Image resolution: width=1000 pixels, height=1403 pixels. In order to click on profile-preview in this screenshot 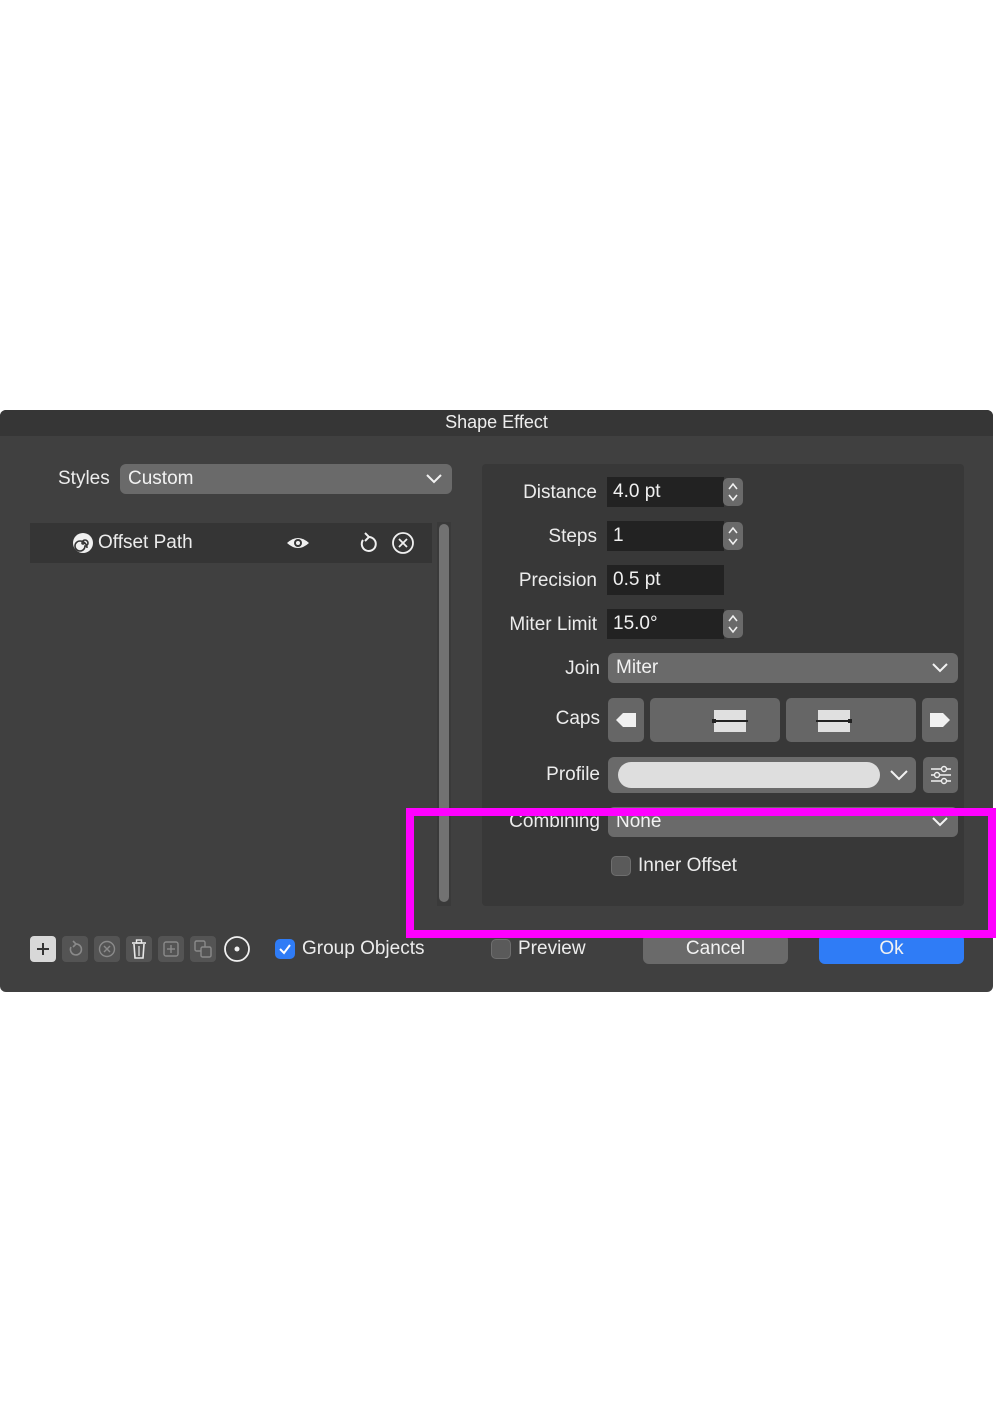, I will do `click(749, 775)`.